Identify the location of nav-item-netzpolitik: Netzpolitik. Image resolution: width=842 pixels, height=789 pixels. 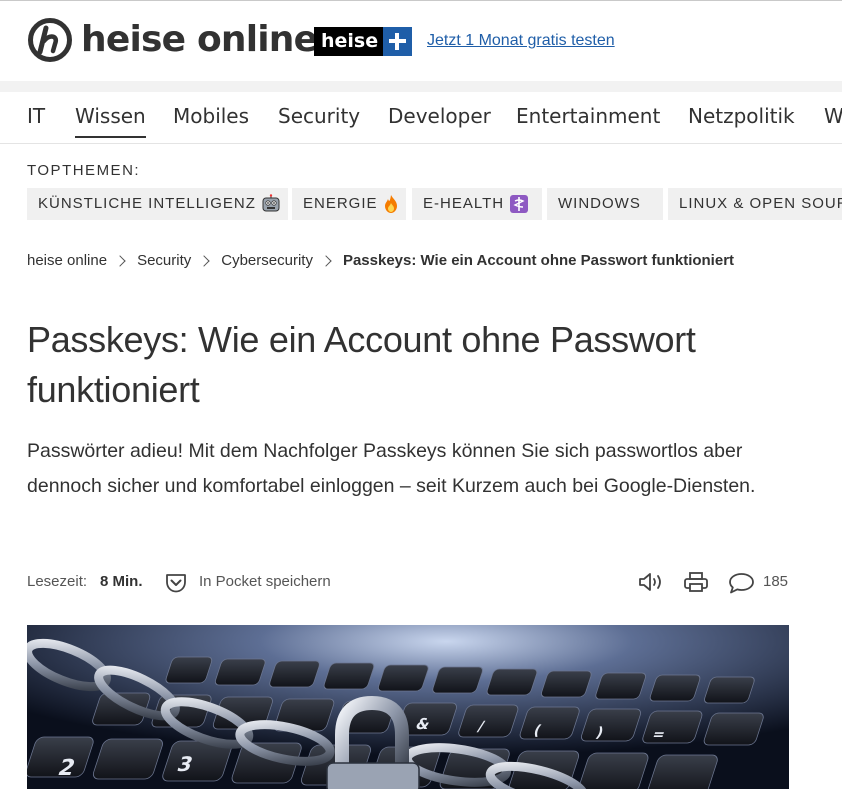
(741, 116).